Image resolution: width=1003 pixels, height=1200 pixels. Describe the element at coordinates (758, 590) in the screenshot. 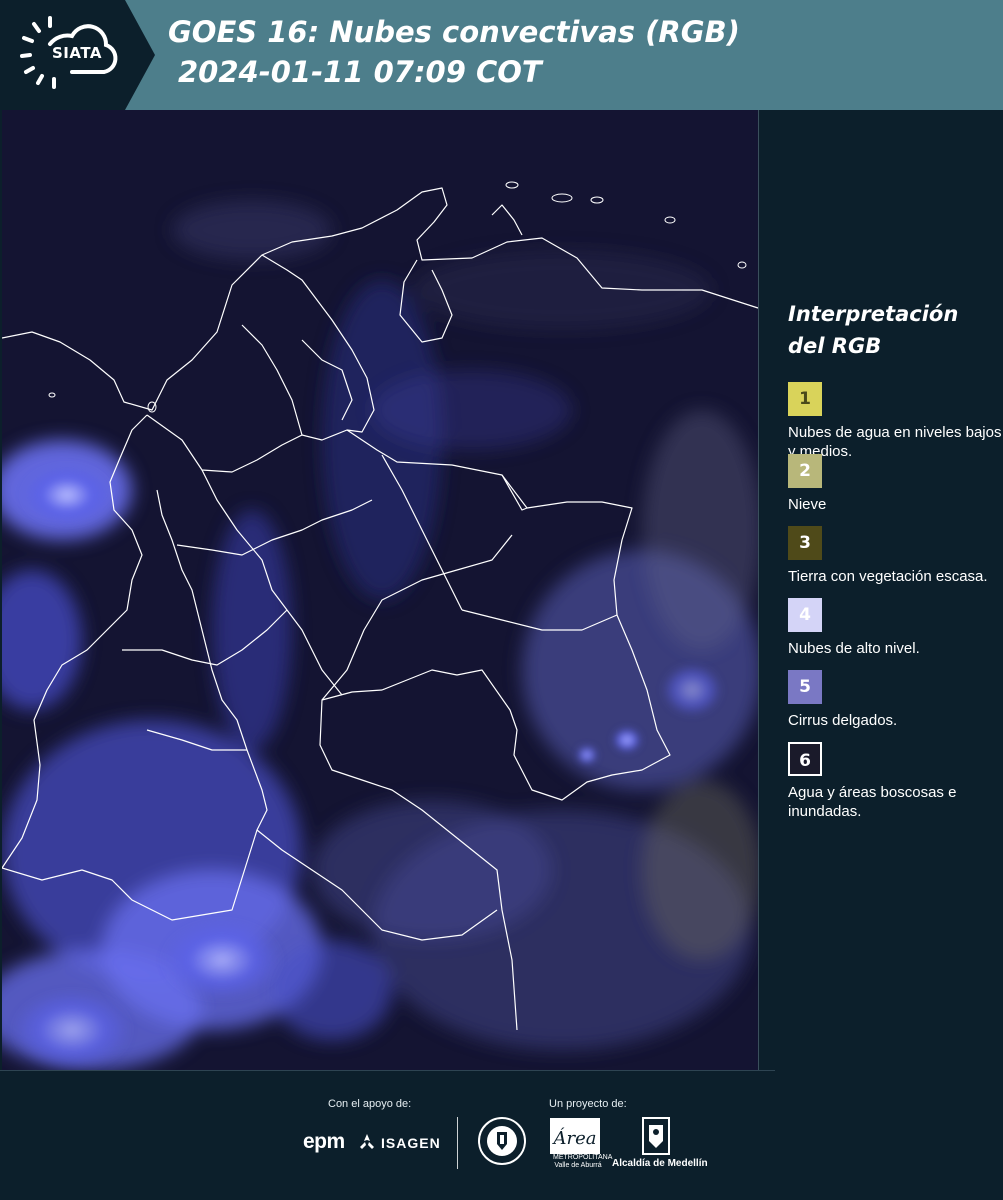

I see `map-right-edge` at that location.